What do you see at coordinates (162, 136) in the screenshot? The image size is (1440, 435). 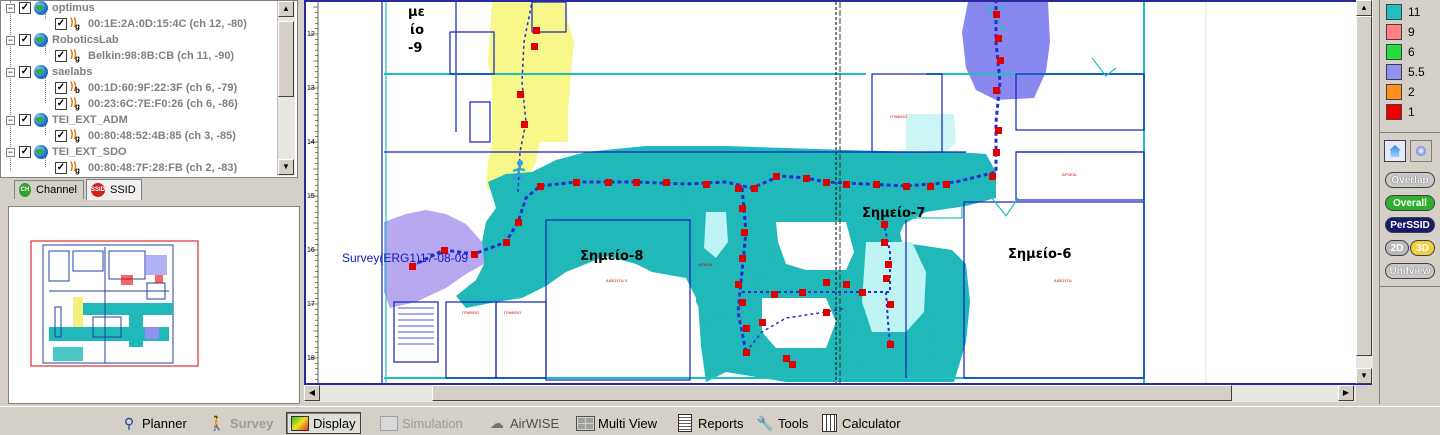 I see `ap-label: 00:80:48:52:4B:85 (ch 3, -85)` at bounding box center [162, 136].